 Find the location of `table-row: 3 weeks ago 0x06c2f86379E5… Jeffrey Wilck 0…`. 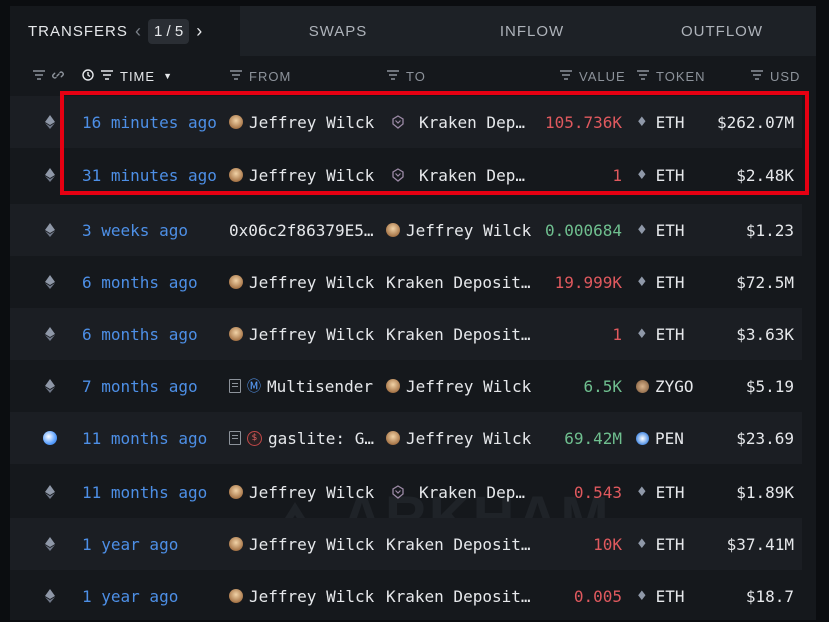

table-row: 3 weeks ago 0x06c2f86379E5… Jeffrey Wilck 0… is located at coordinates (406, 230).